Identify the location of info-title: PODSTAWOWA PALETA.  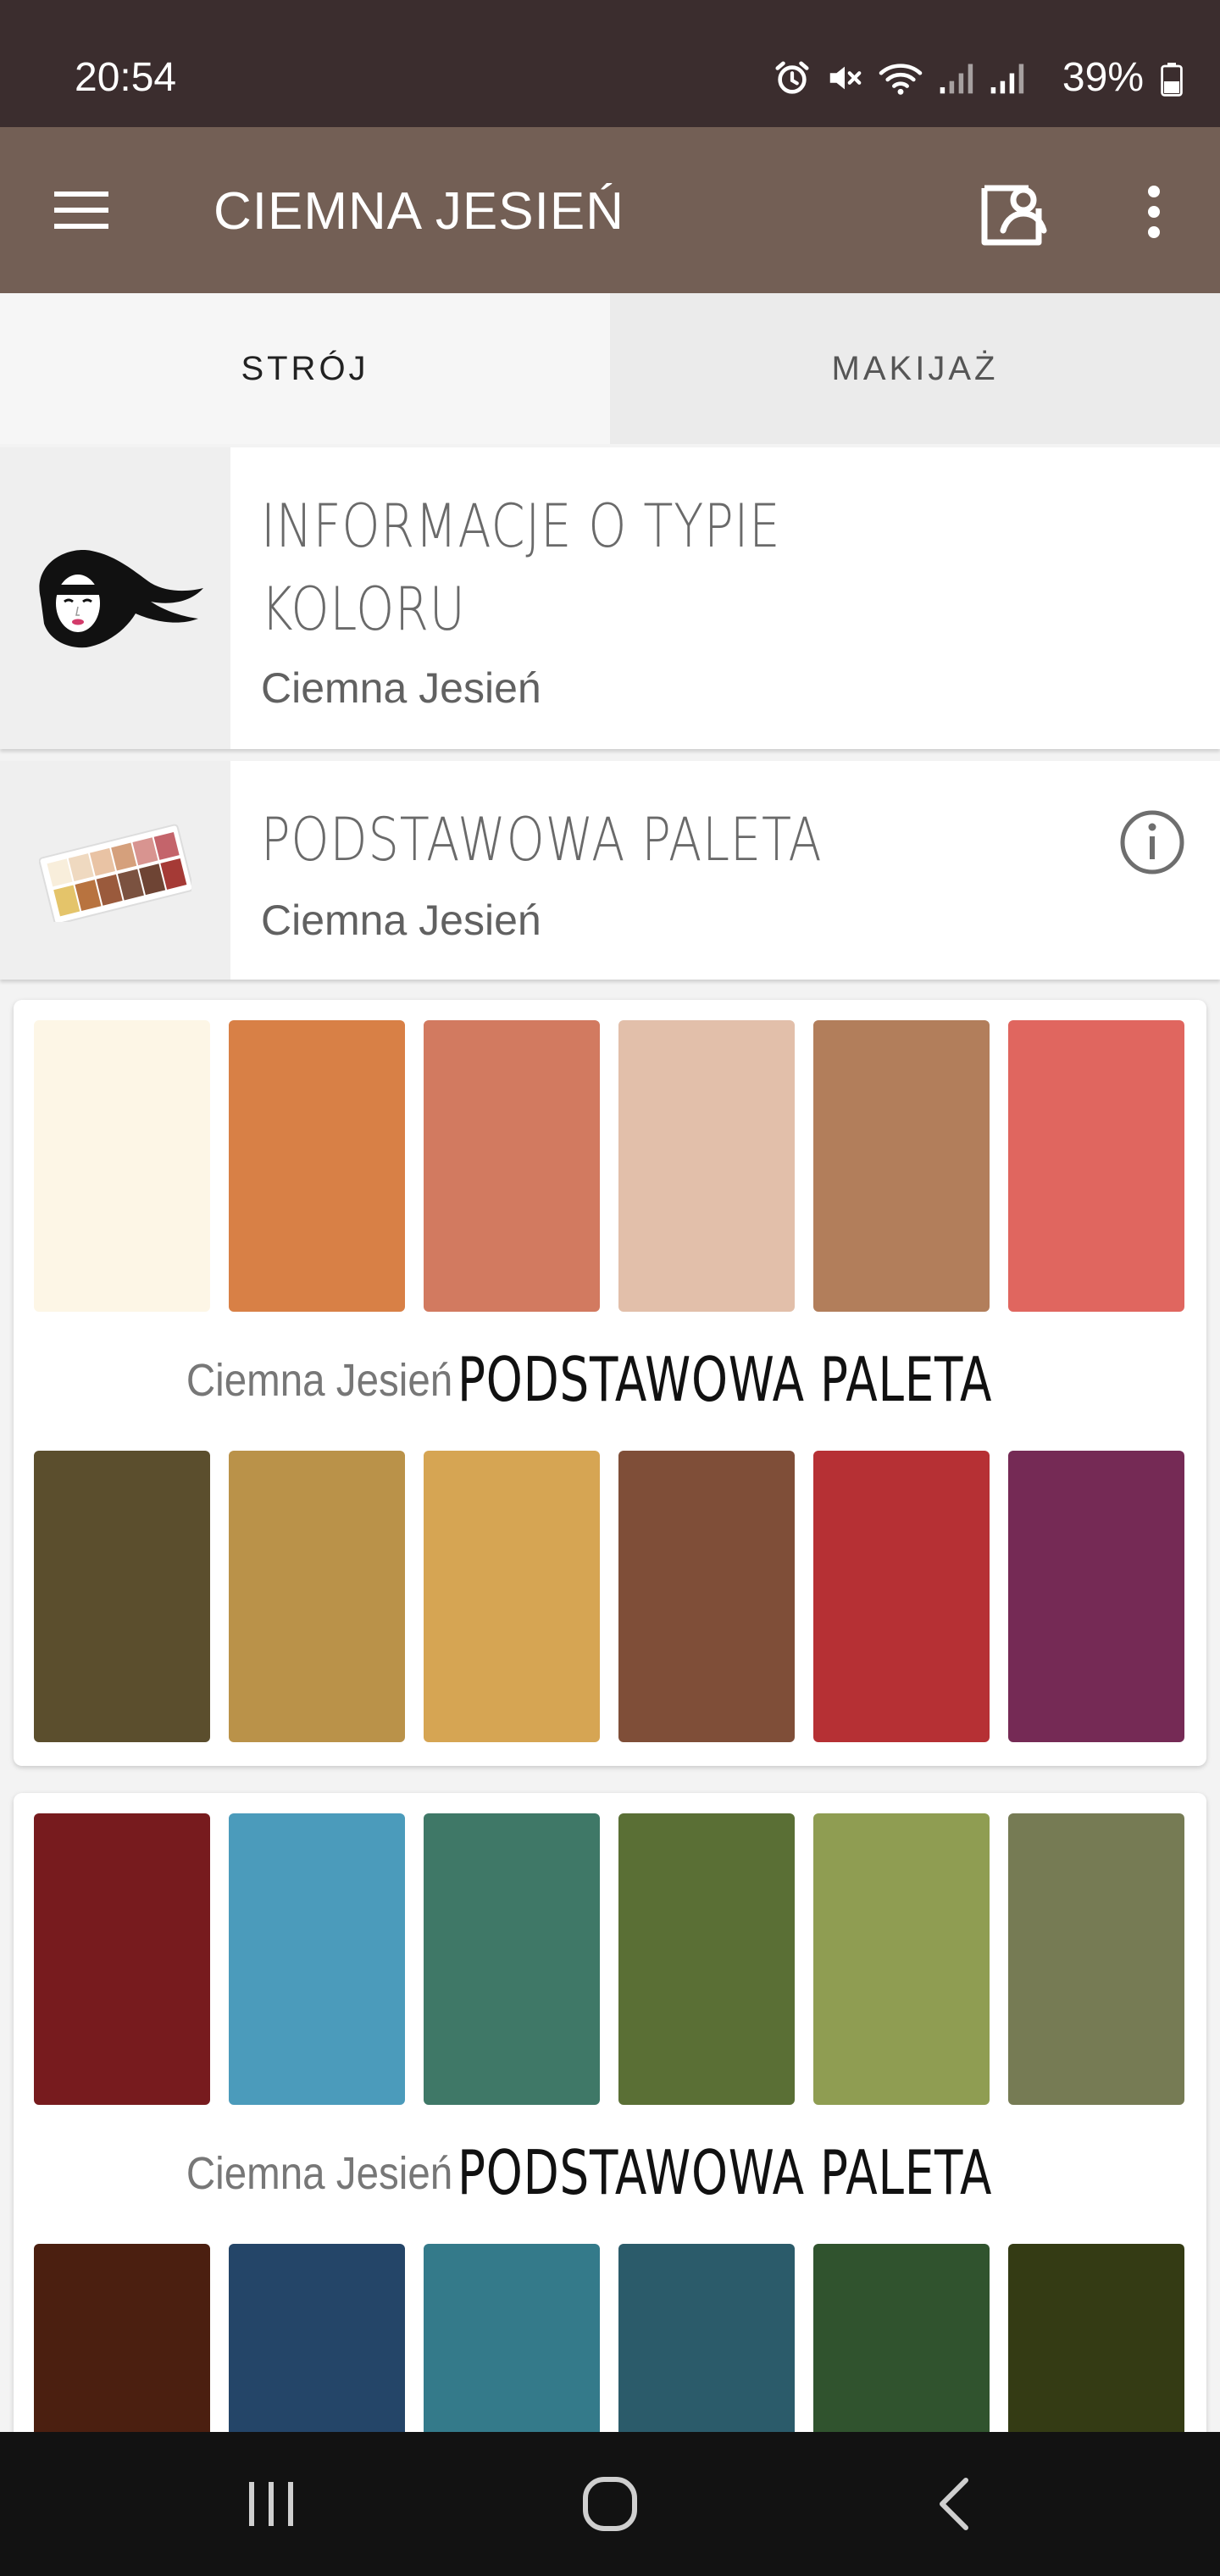
(542, 839).